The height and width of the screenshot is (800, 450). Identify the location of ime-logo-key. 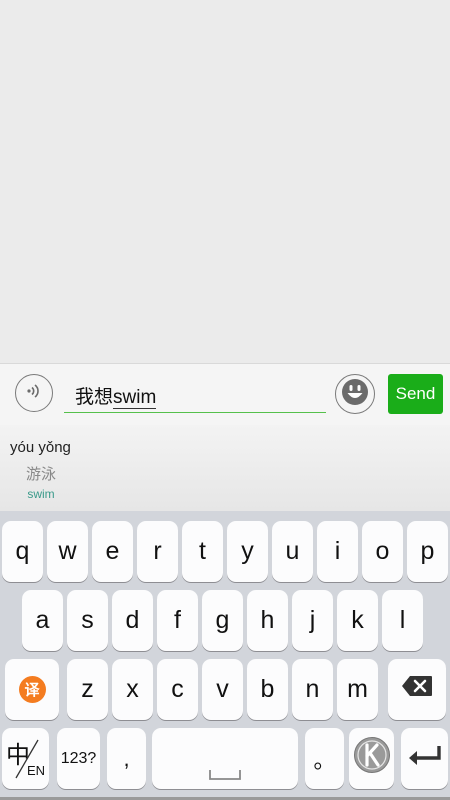
(371, 758).